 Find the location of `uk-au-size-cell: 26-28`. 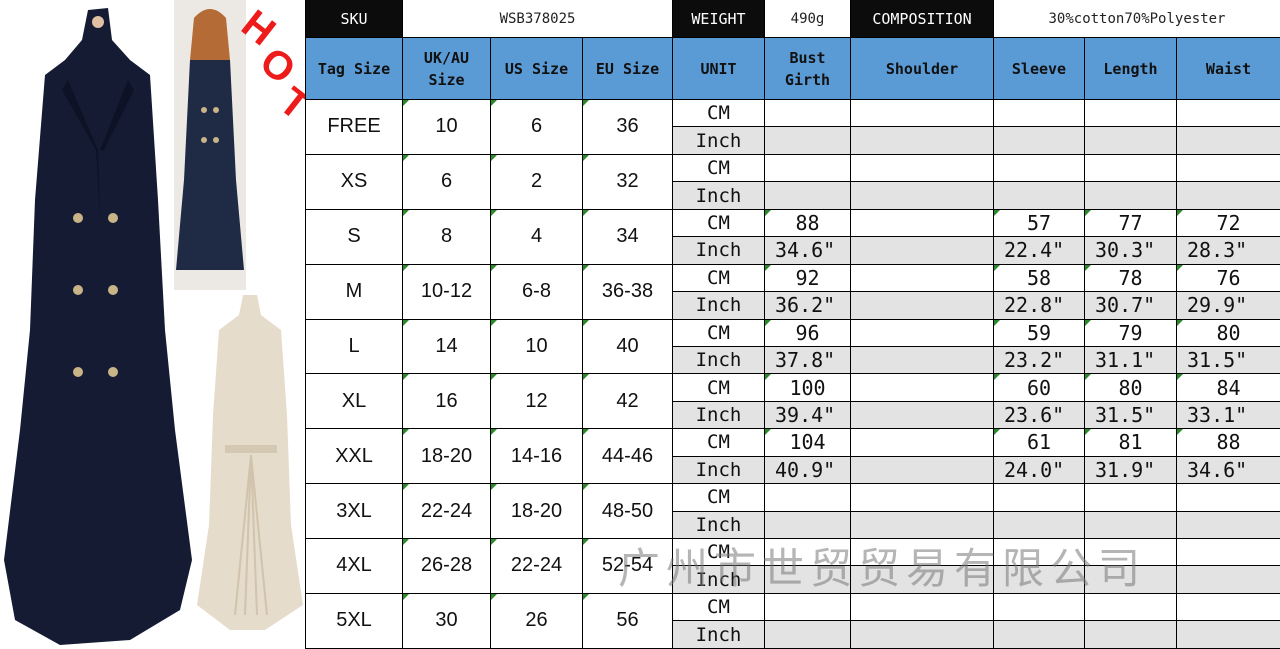

uk-au-size-cell: 26-28 is located at coordinates (447, 566).